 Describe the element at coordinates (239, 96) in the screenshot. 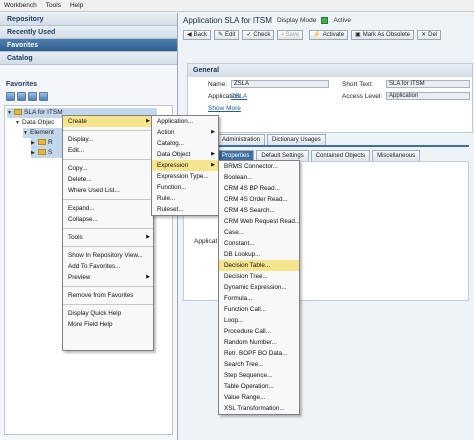

I see `application-link: ZSLA` at that location.